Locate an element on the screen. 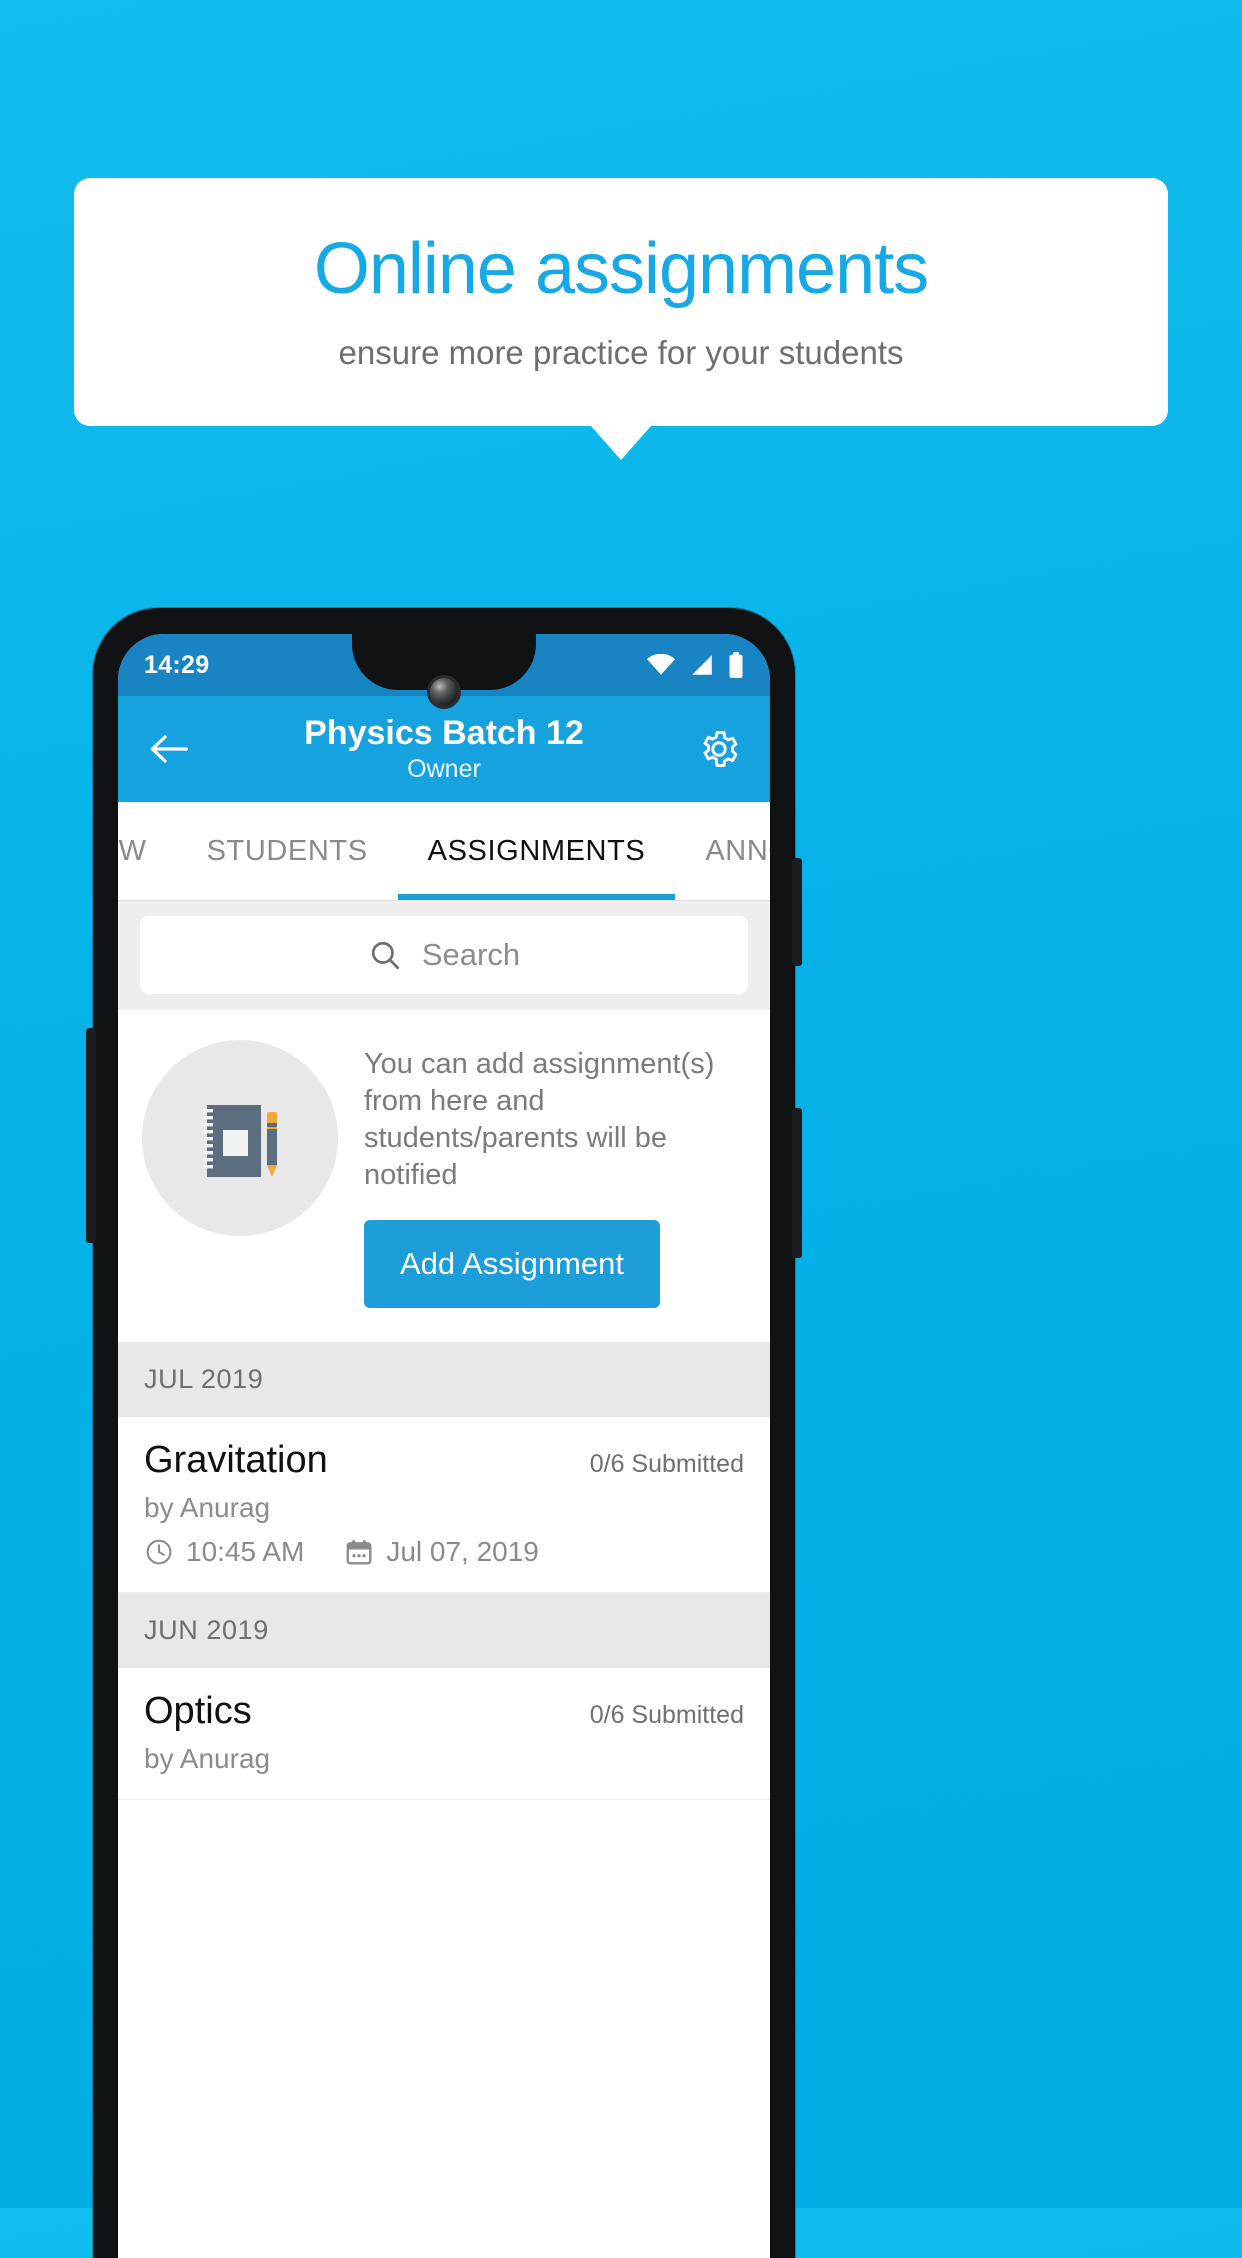  promo-title: Online assignments is located at coordinates (621, 269).